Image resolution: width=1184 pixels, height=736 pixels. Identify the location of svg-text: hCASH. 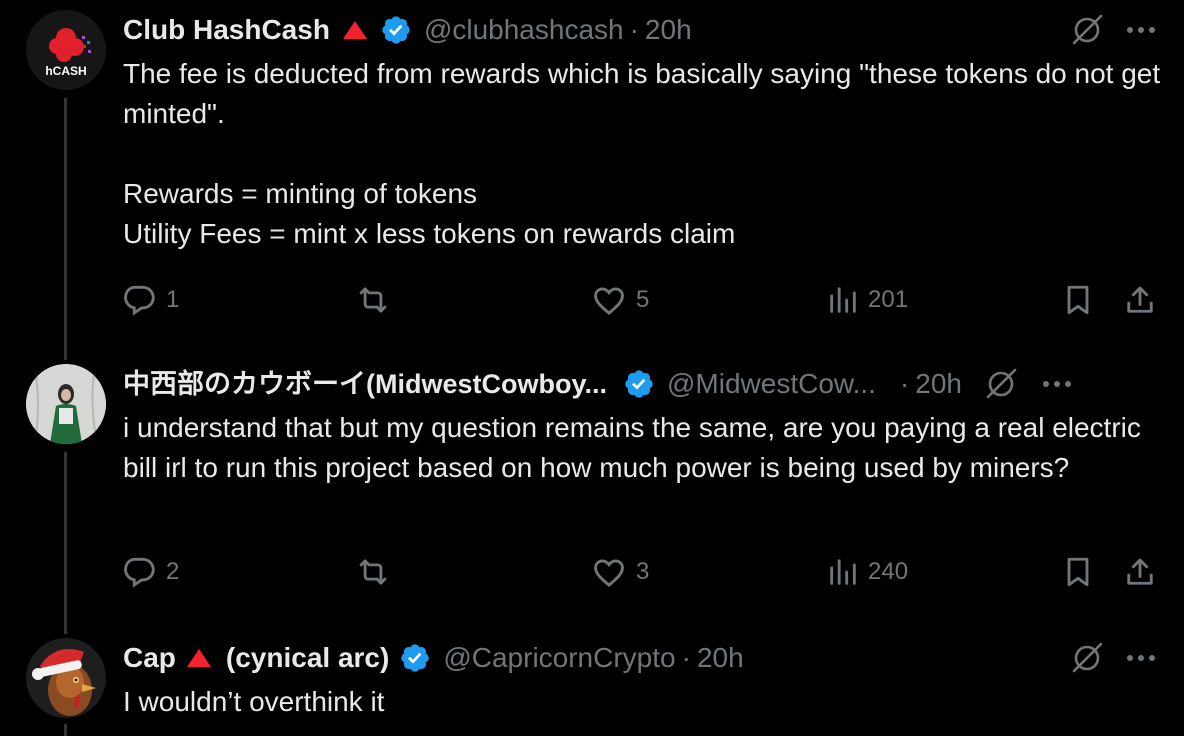
(65, 71).